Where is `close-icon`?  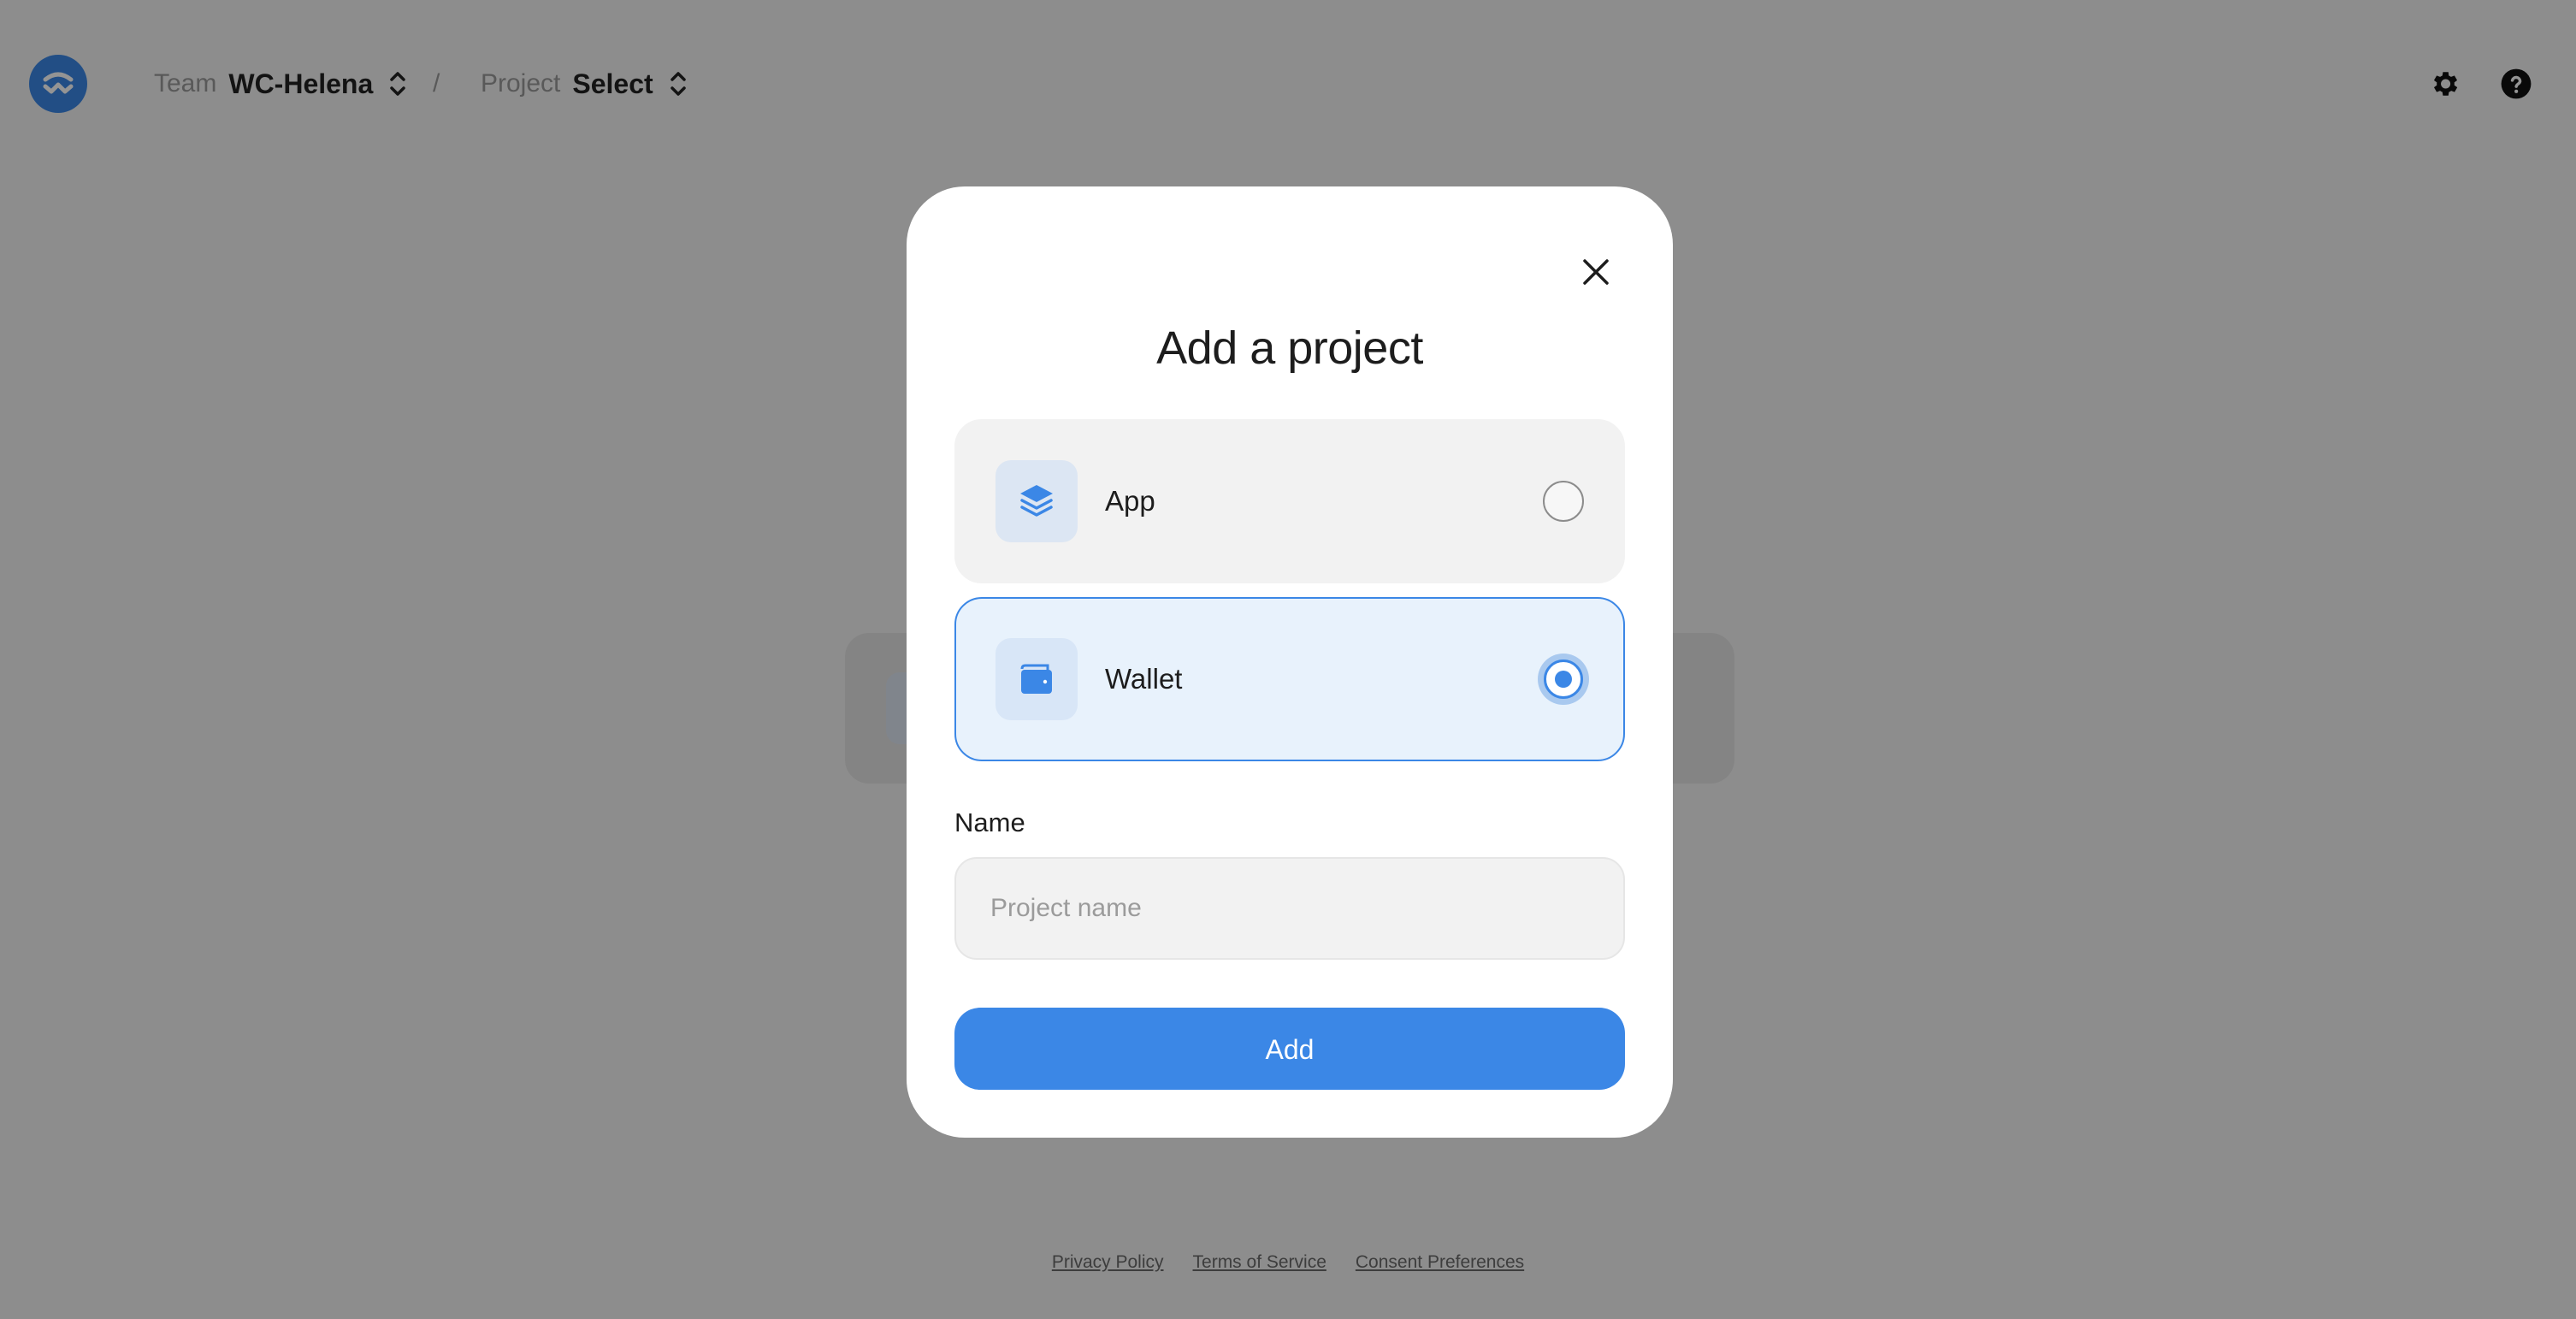 close-icon is located at coordinates (1596, 272).